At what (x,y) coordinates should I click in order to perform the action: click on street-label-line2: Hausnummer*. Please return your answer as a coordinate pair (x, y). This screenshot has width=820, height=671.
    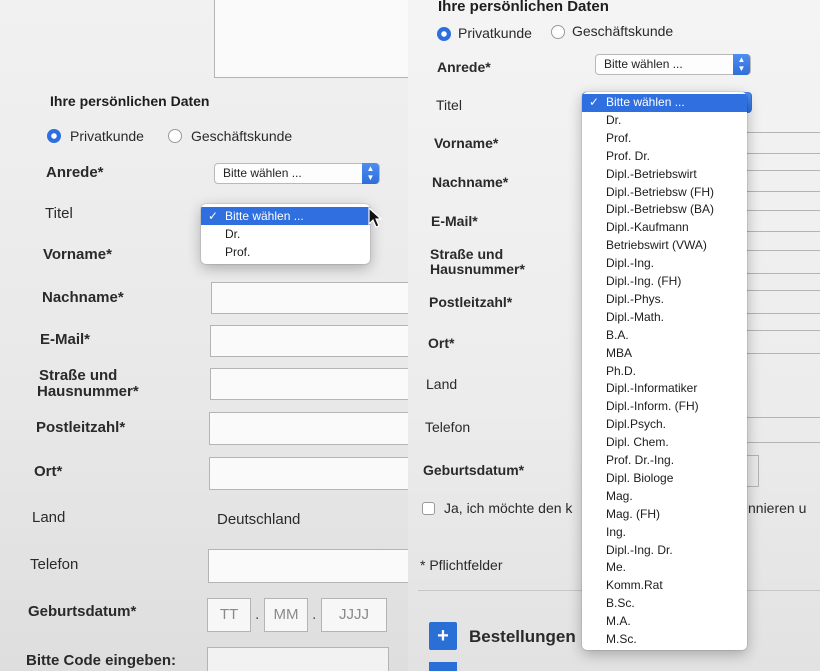
    Looking at the image, I should click on (477, 269).